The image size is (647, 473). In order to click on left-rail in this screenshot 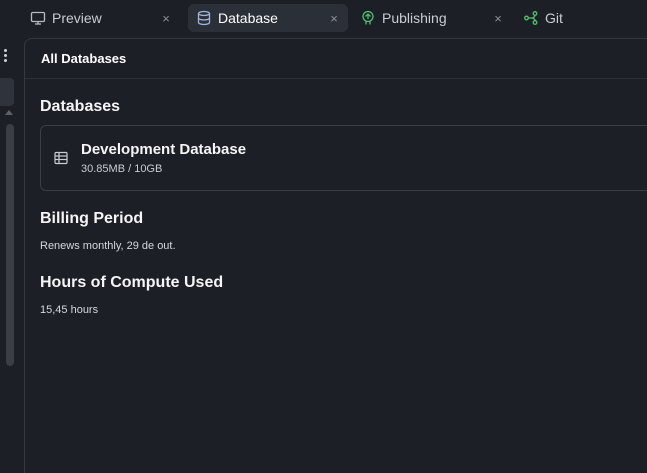, I will do `click(11, 255)`.